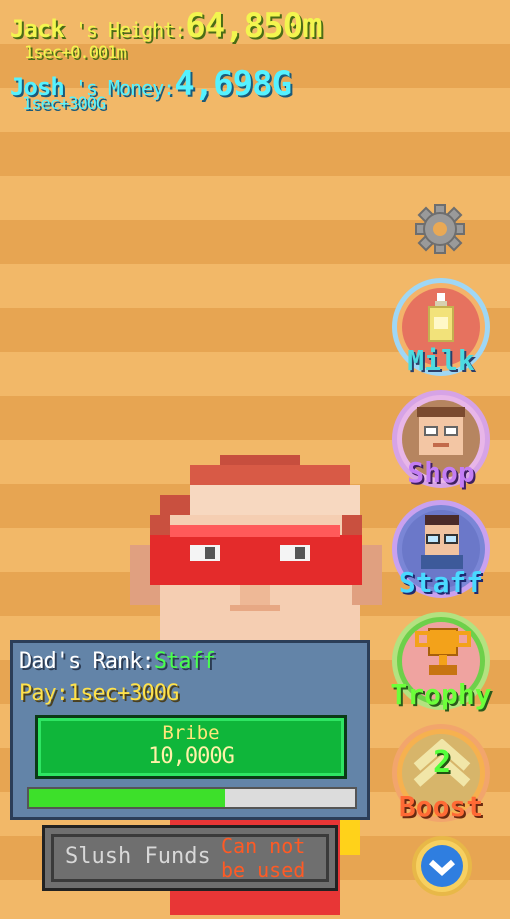 Image resolution: width=510 pixels, height=919 pixels. Describe the element at coordinates (443, 651) in the screenshot. I see `trophy-icon` at that location.